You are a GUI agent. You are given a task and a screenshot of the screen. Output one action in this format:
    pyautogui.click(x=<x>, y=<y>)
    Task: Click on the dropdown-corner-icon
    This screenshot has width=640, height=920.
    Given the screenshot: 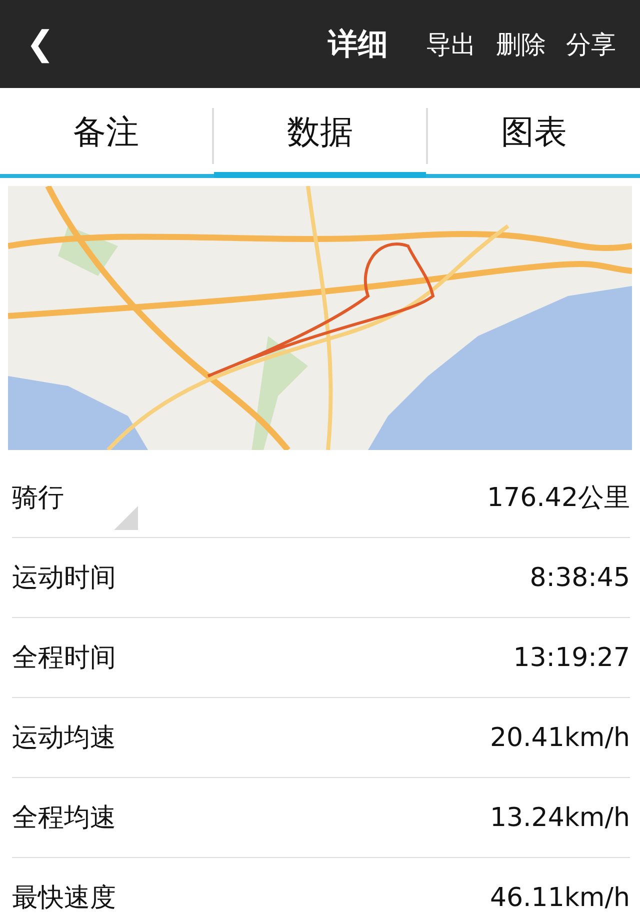 What is the action you would take?
    pyautogui.click(x=126, y=518)
    